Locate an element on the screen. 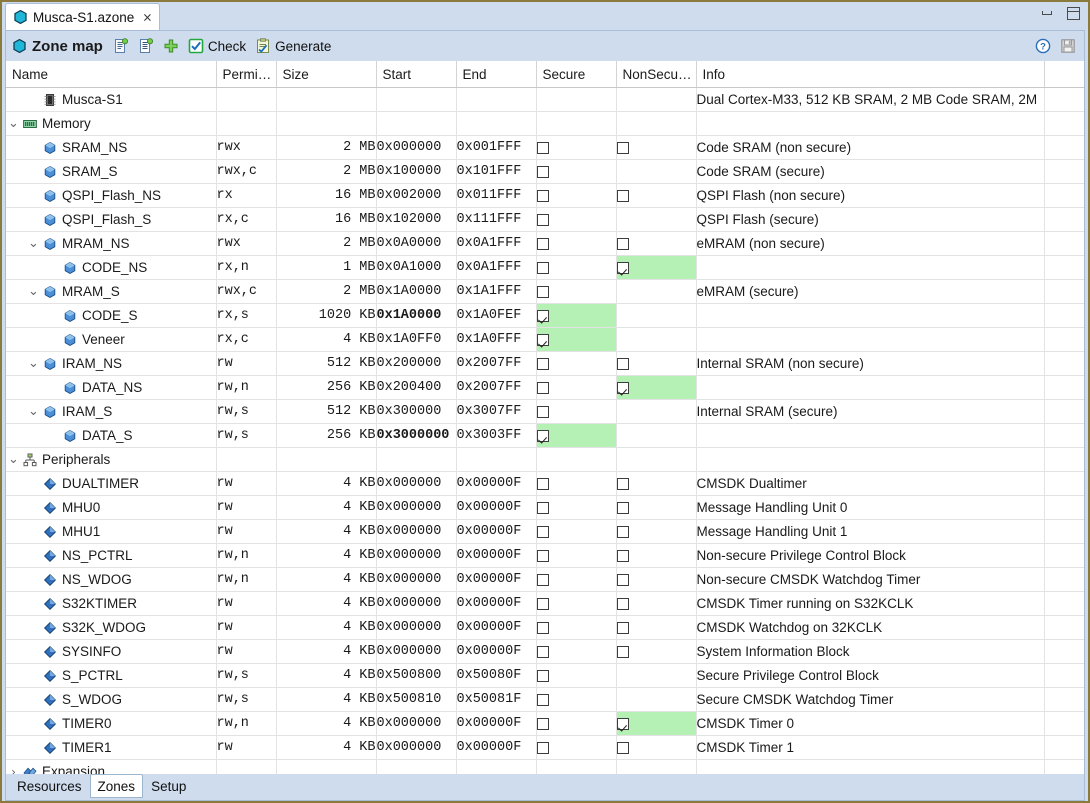 This screenshot has width=1090, height=803. cell-end: 0x2007FF is located at coordinates (496, 387).